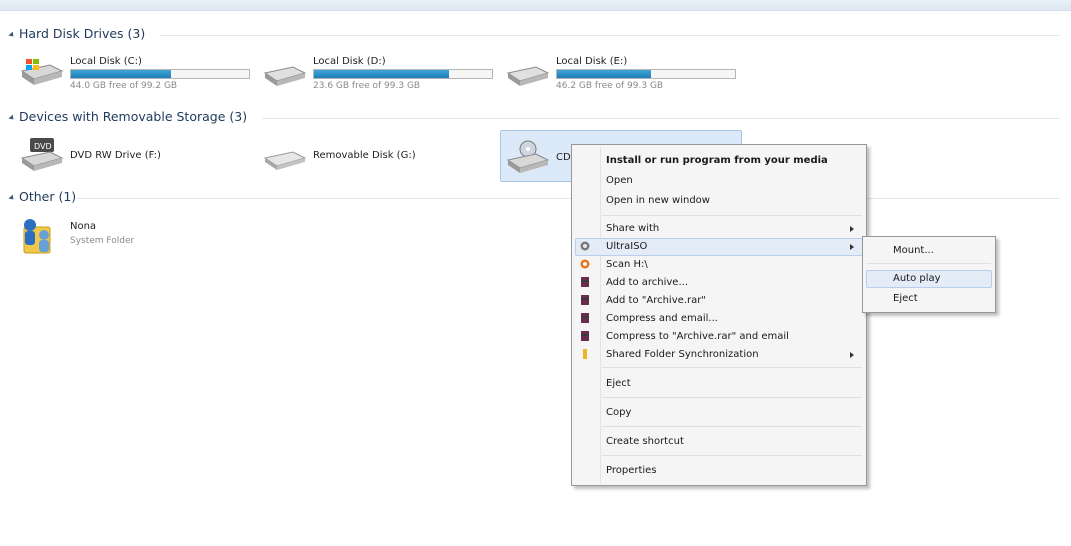 This screenshot has height=546, width=1071. I want to click on menu-item-compress-to-rar-and-email: Compress to "Archive.rar" and email, so click(697, 336).